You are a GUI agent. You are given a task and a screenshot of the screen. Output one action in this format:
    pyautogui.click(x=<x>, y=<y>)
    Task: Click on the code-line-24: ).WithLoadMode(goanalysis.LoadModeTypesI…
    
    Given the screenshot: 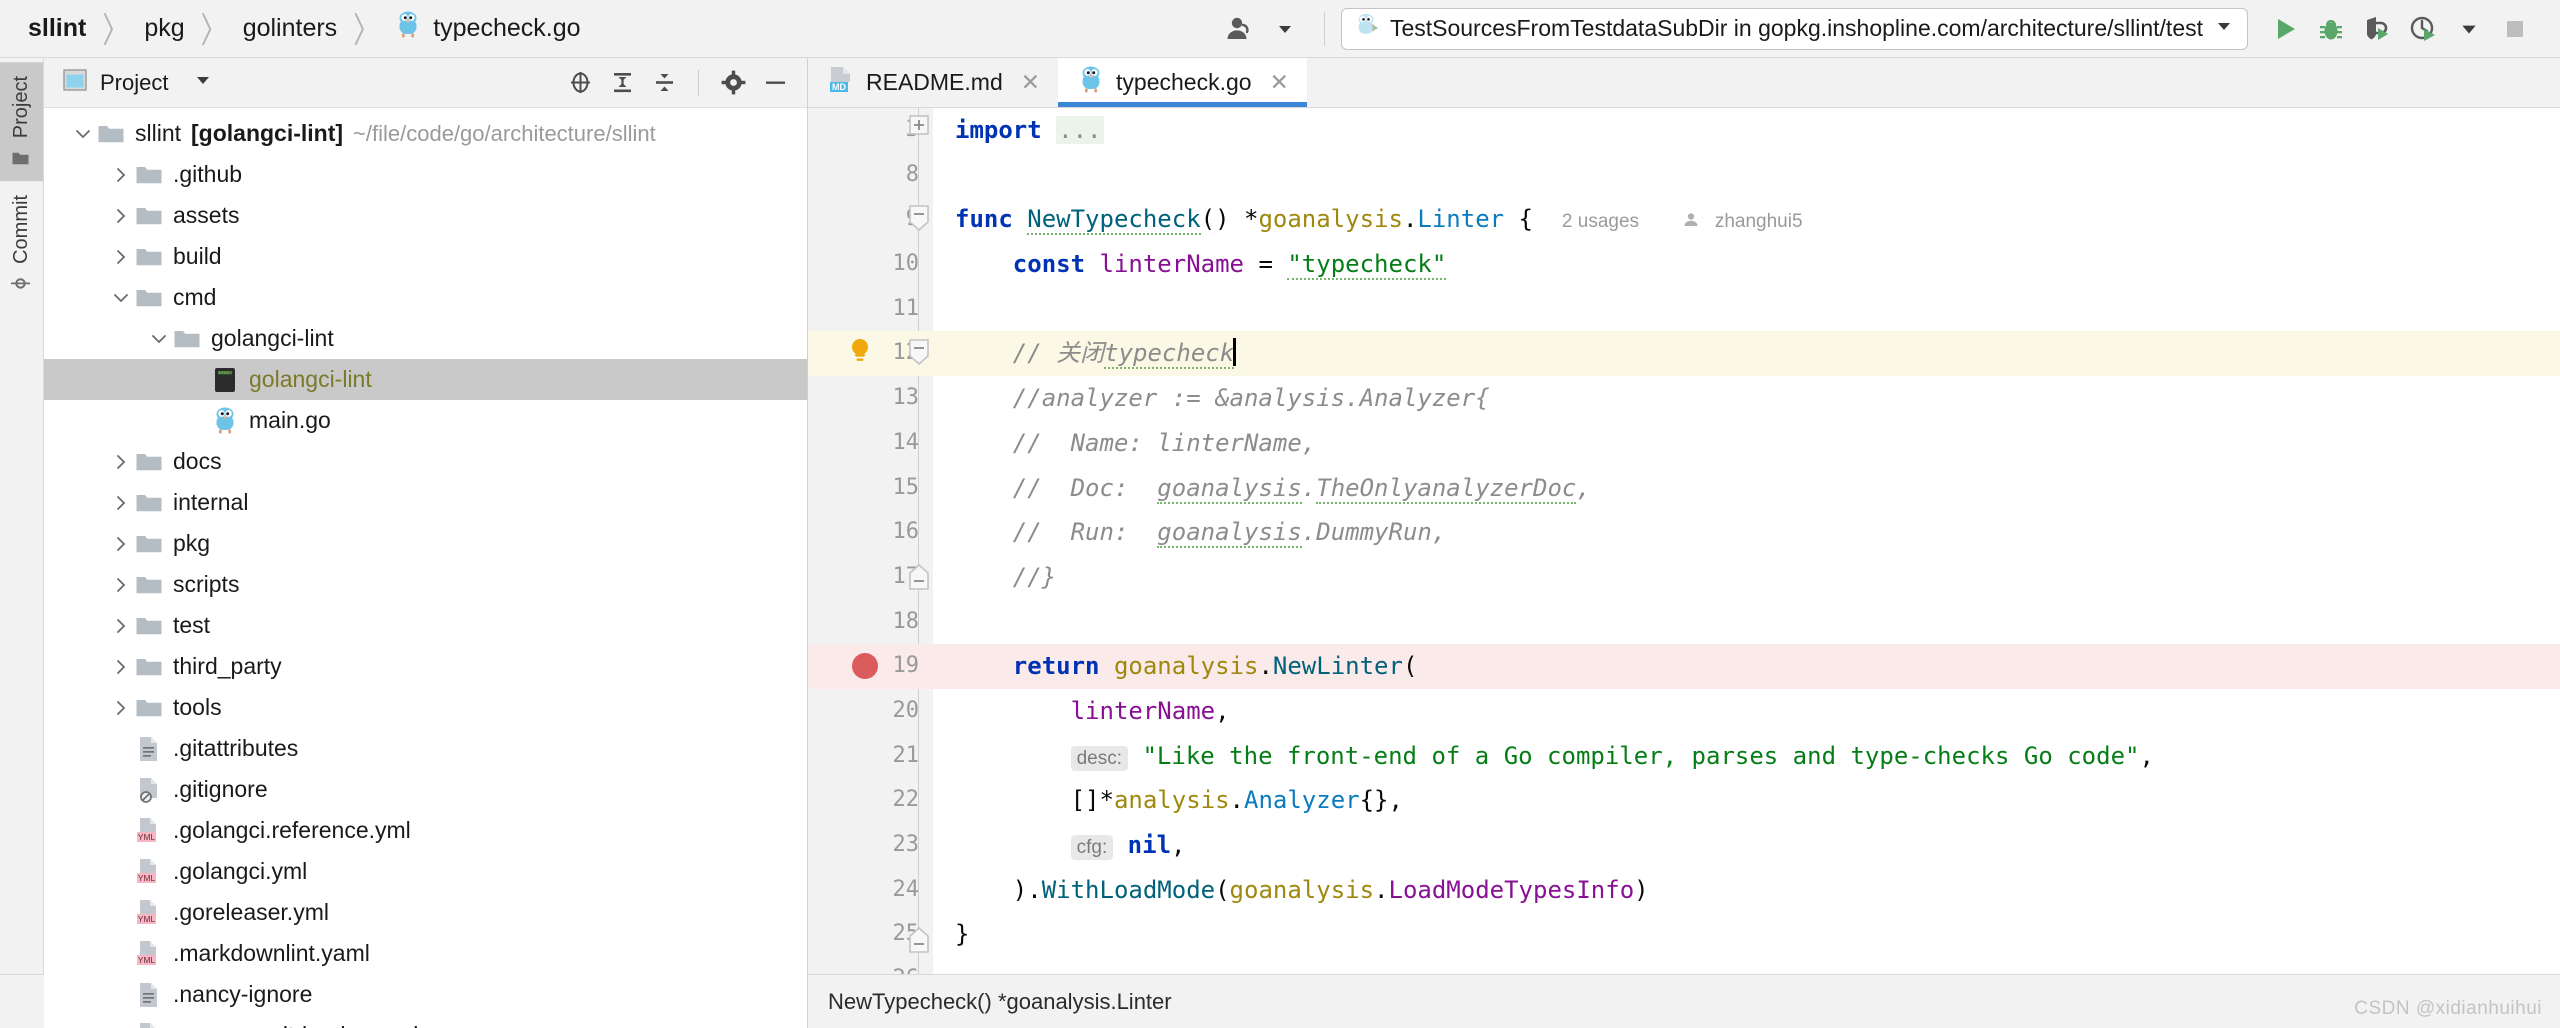 What is the action you would take?
    pyautogui.click(x=1746, y=890)
    